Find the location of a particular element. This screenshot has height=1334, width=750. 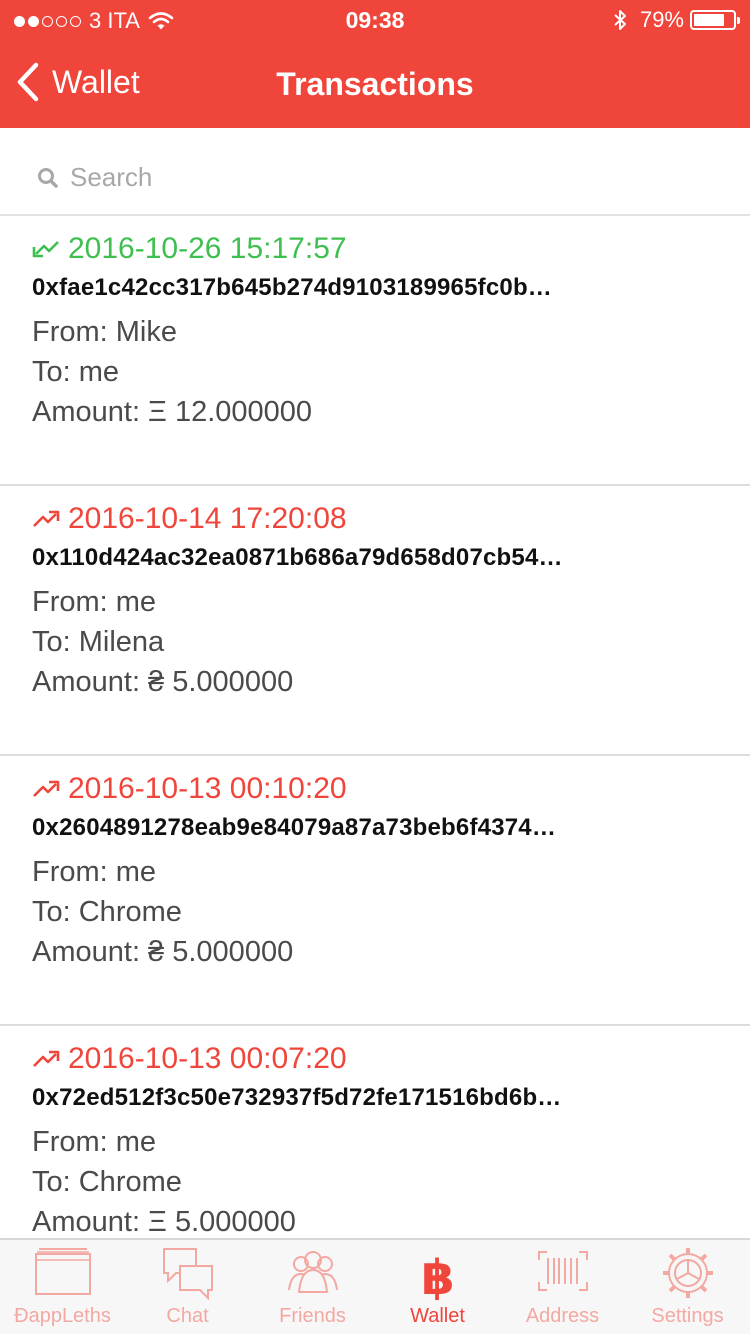

navigation-bar: Wallet Transactions is located at coordinates (375, 84).